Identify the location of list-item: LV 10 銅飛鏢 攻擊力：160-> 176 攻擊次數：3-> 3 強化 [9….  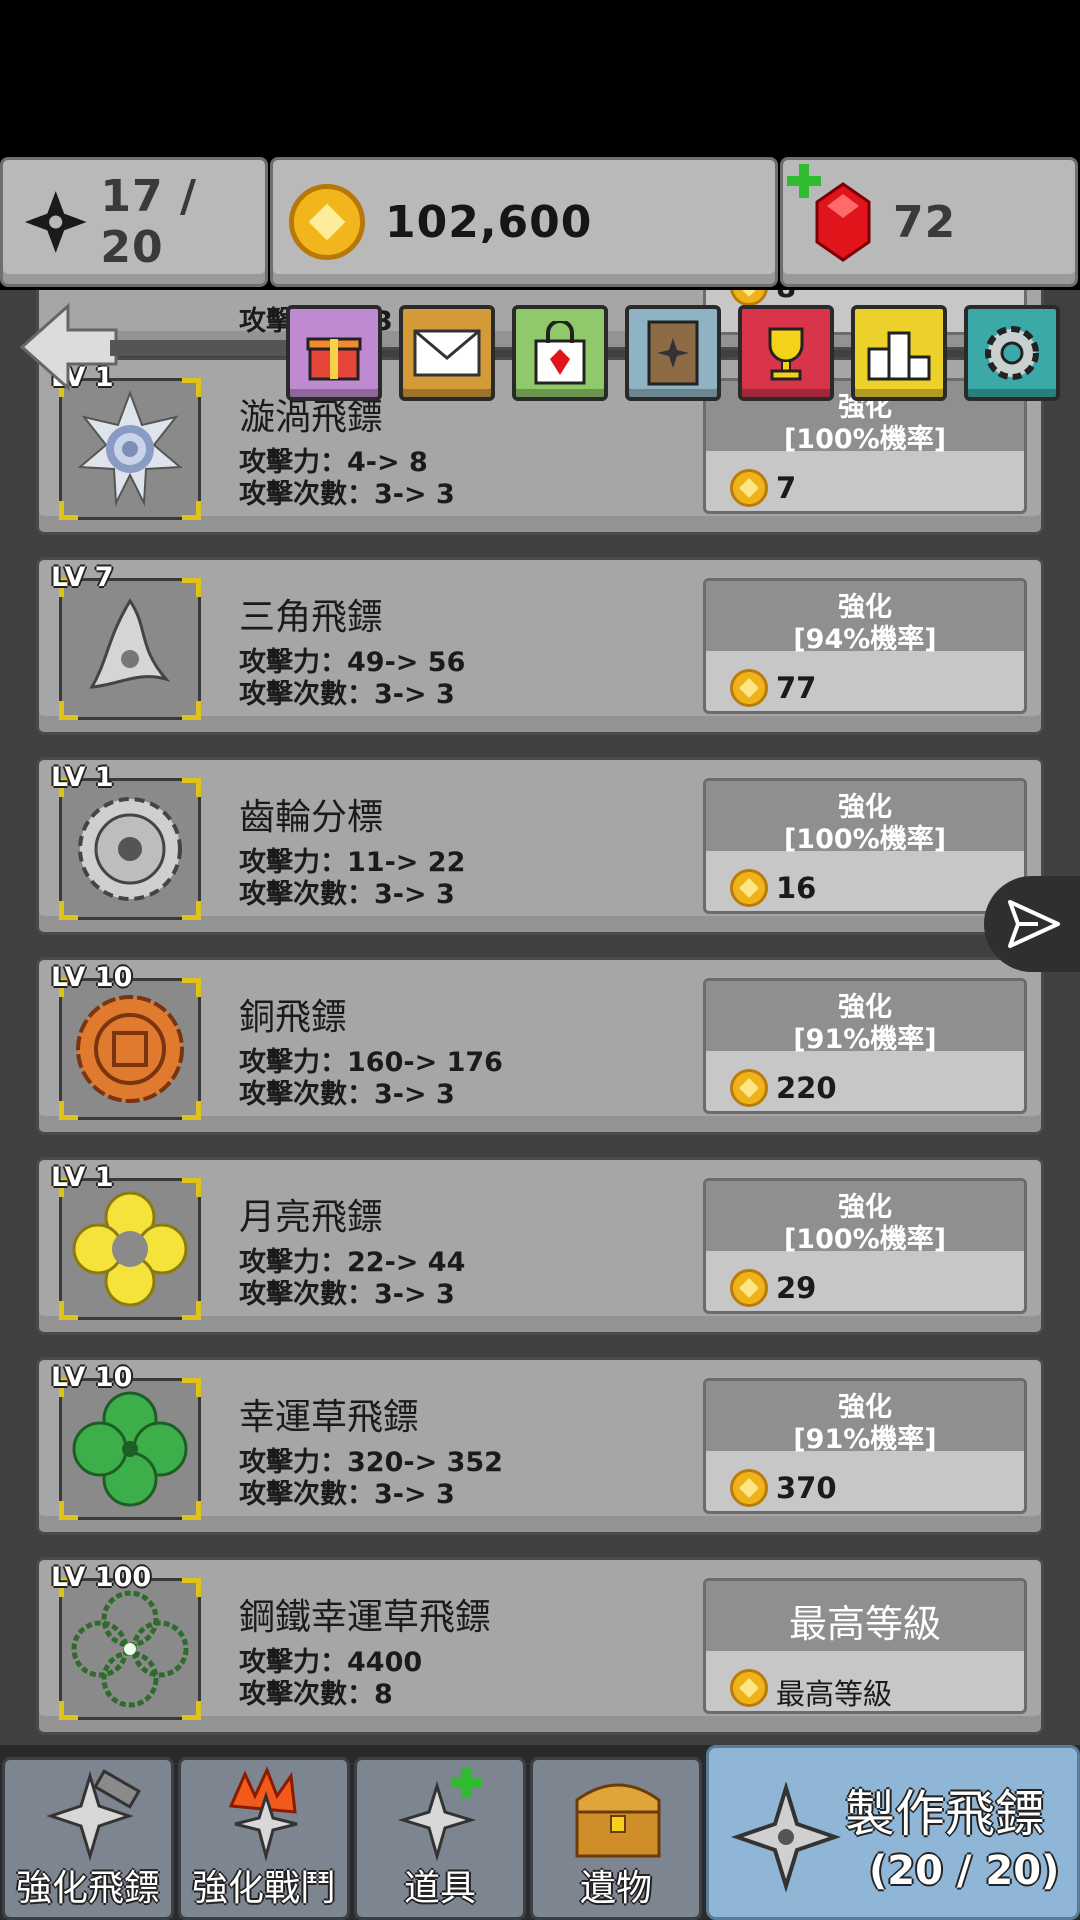
(540, 1046).